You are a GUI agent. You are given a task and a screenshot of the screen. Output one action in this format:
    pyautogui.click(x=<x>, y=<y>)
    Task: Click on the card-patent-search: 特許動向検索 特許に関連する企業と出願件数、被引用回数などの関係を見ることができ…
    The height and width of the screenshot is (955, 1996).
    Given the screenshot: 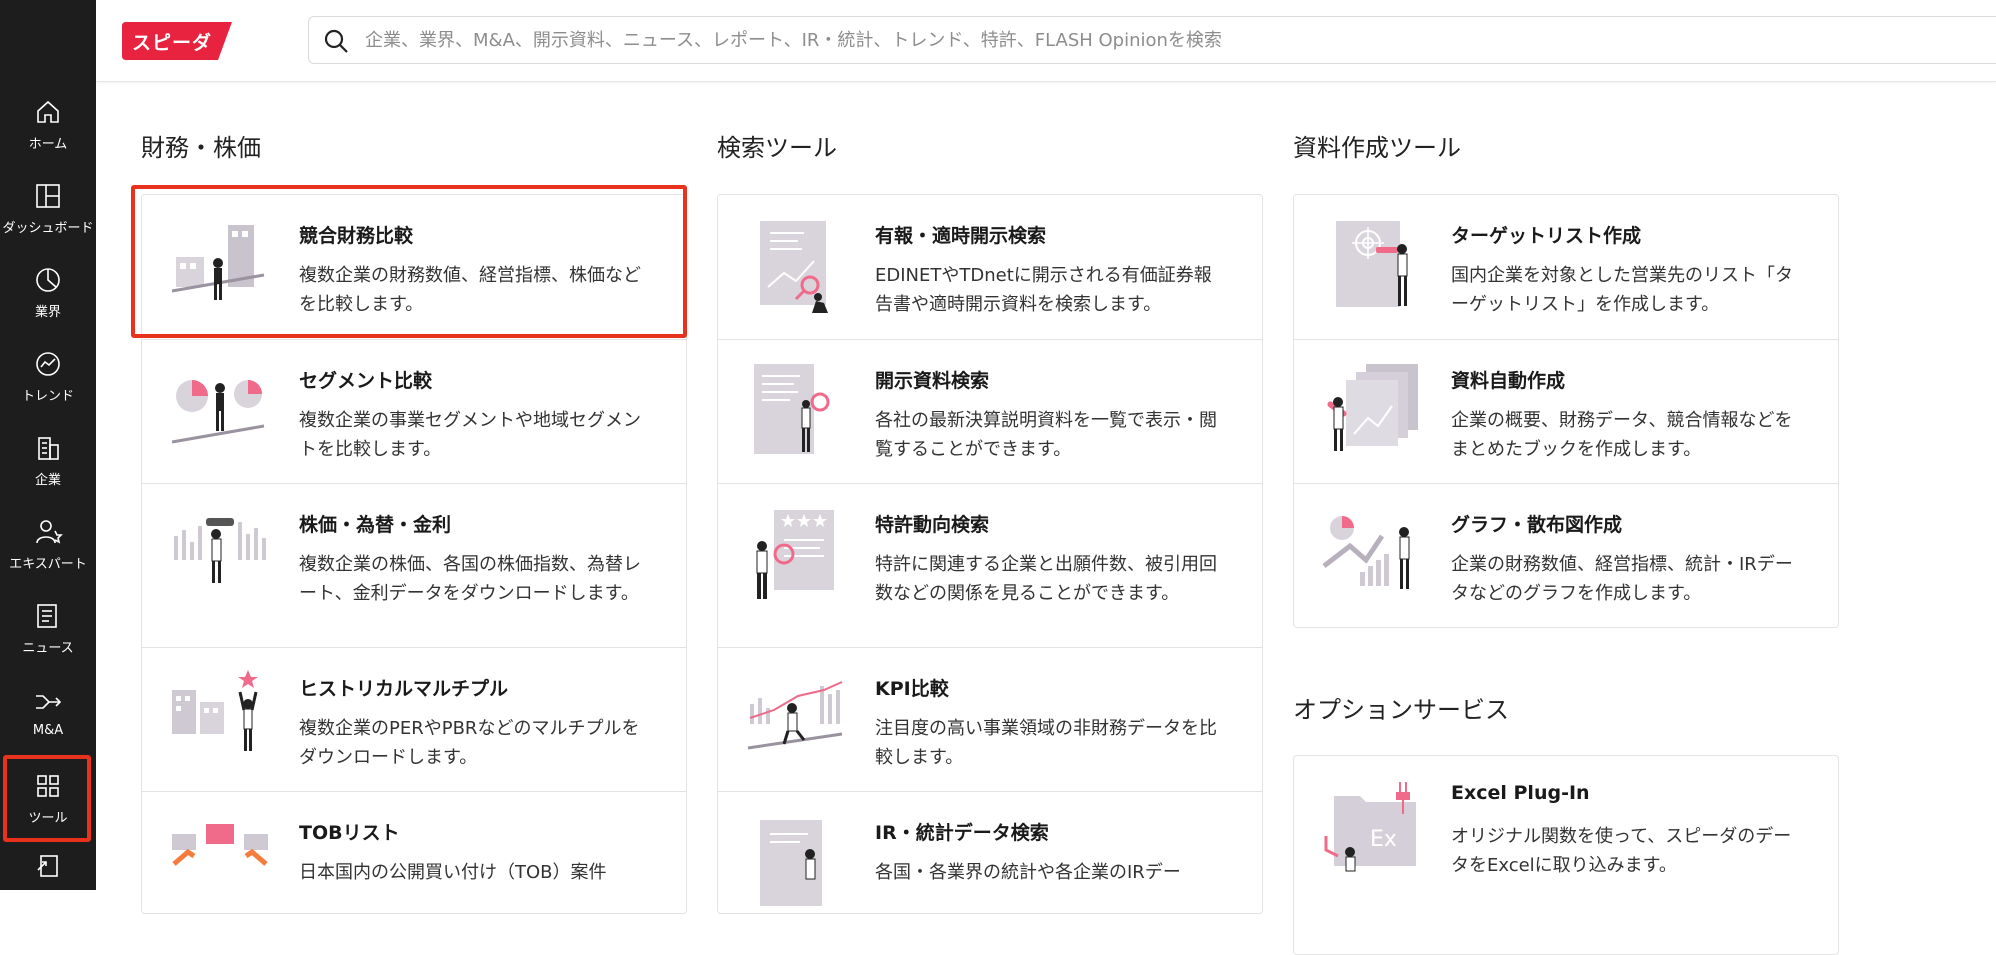 What is the action you would take?
    pyautogui.click(x=990, y=565)
    